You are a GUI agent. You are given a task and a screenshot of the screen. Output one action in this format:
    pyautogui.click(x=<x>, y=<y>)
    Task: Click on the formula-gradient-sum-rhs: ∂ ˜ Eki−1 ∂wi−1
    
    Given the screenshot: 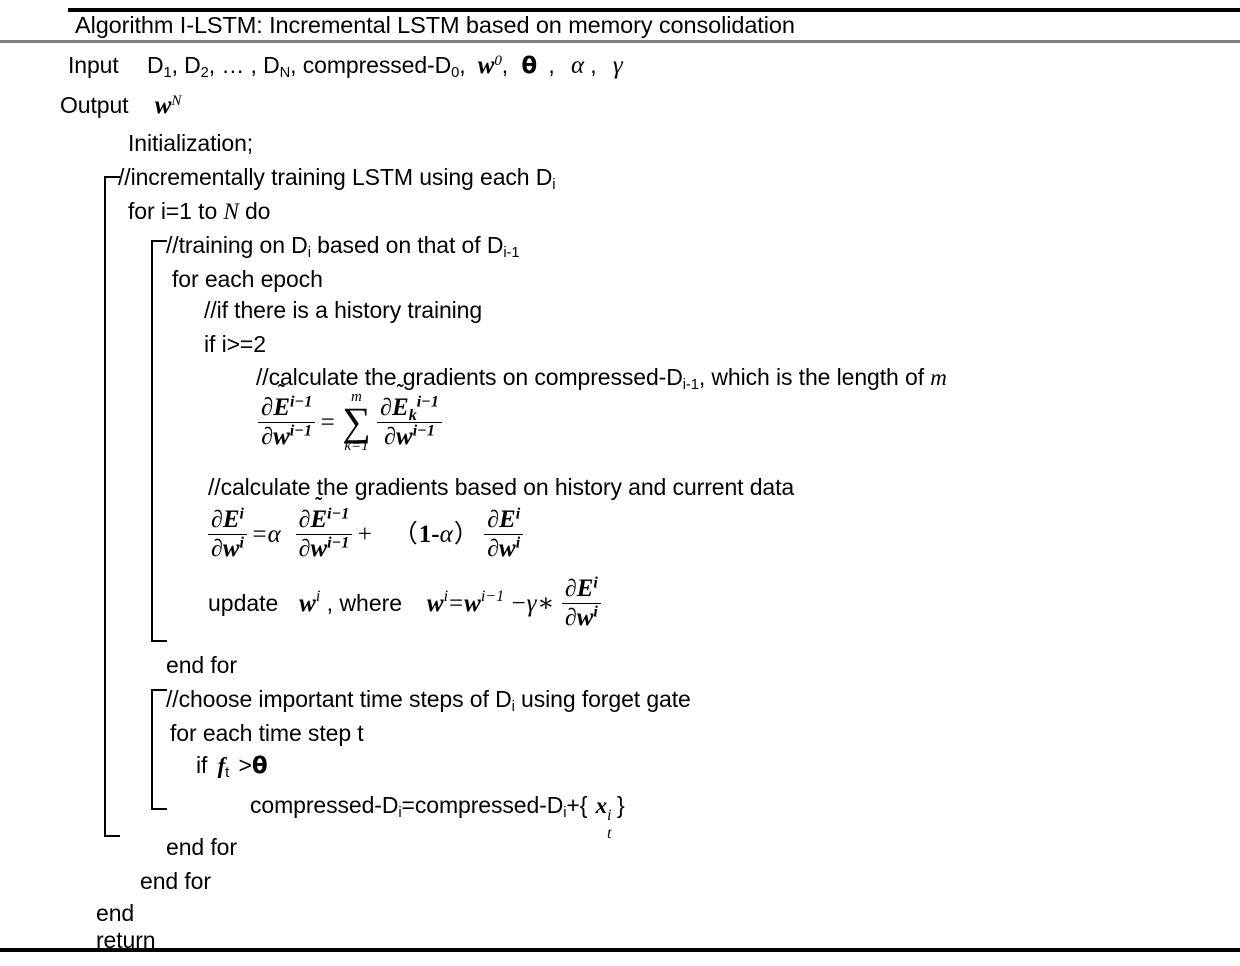 What is the action you would take?
    pyautogui.click(x=409, y=416)
    